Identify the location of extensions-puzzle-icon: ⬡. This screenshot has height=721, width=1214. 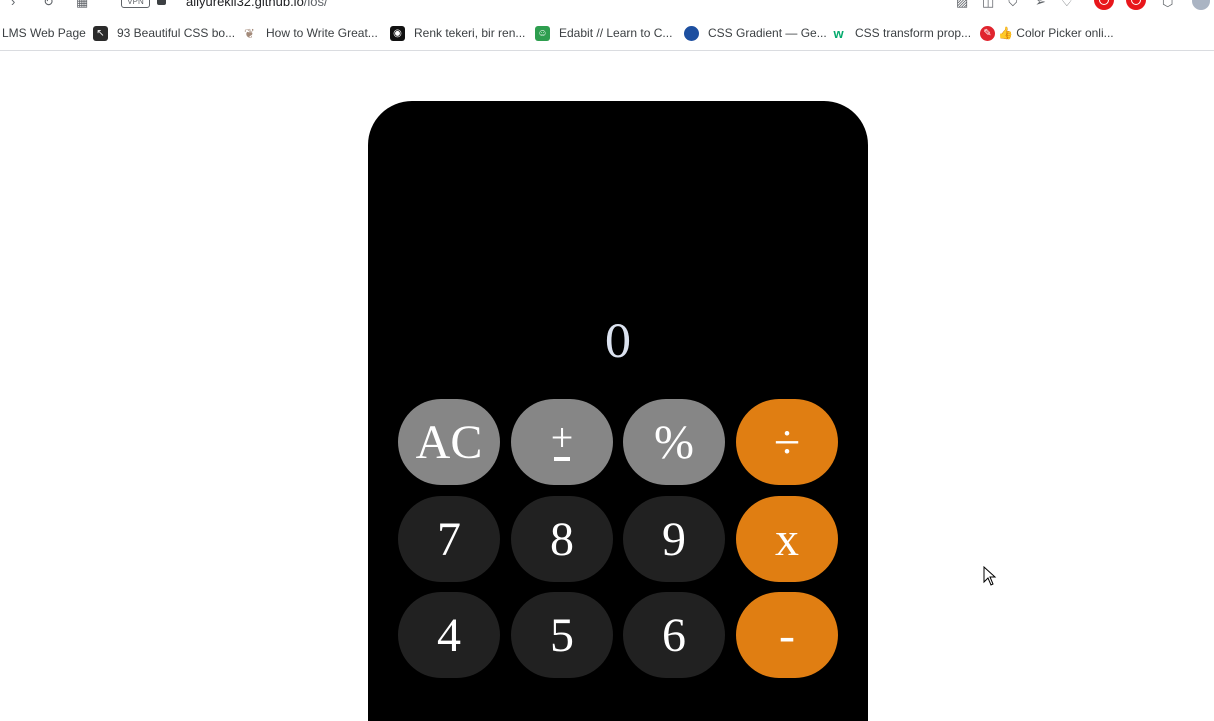
(1167, 5).